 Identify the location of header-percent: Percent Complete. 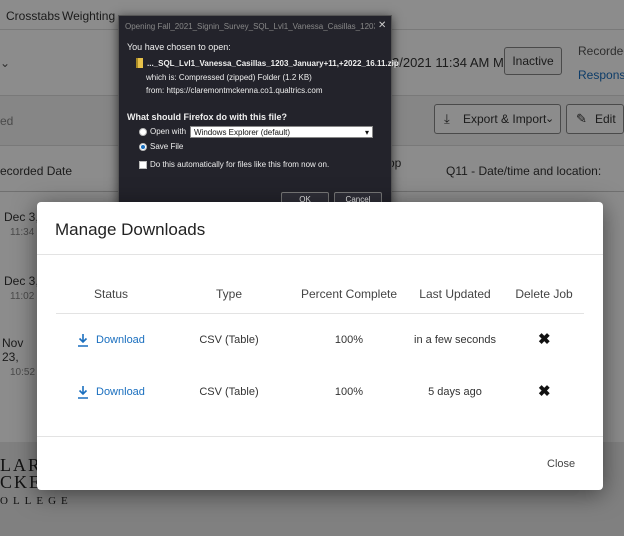
(349, 294).